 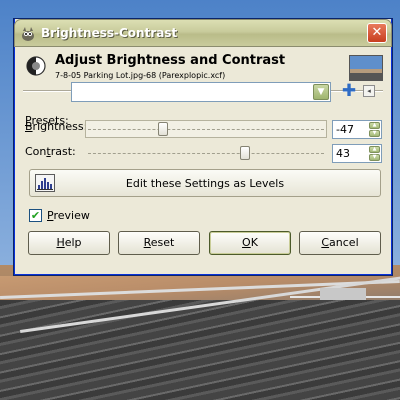 What do you see at coordinates (357, 153) in the screenshot?
I see `contrast-spinbutton: 43 ▲ ▼` at bounding box center [357, 153].